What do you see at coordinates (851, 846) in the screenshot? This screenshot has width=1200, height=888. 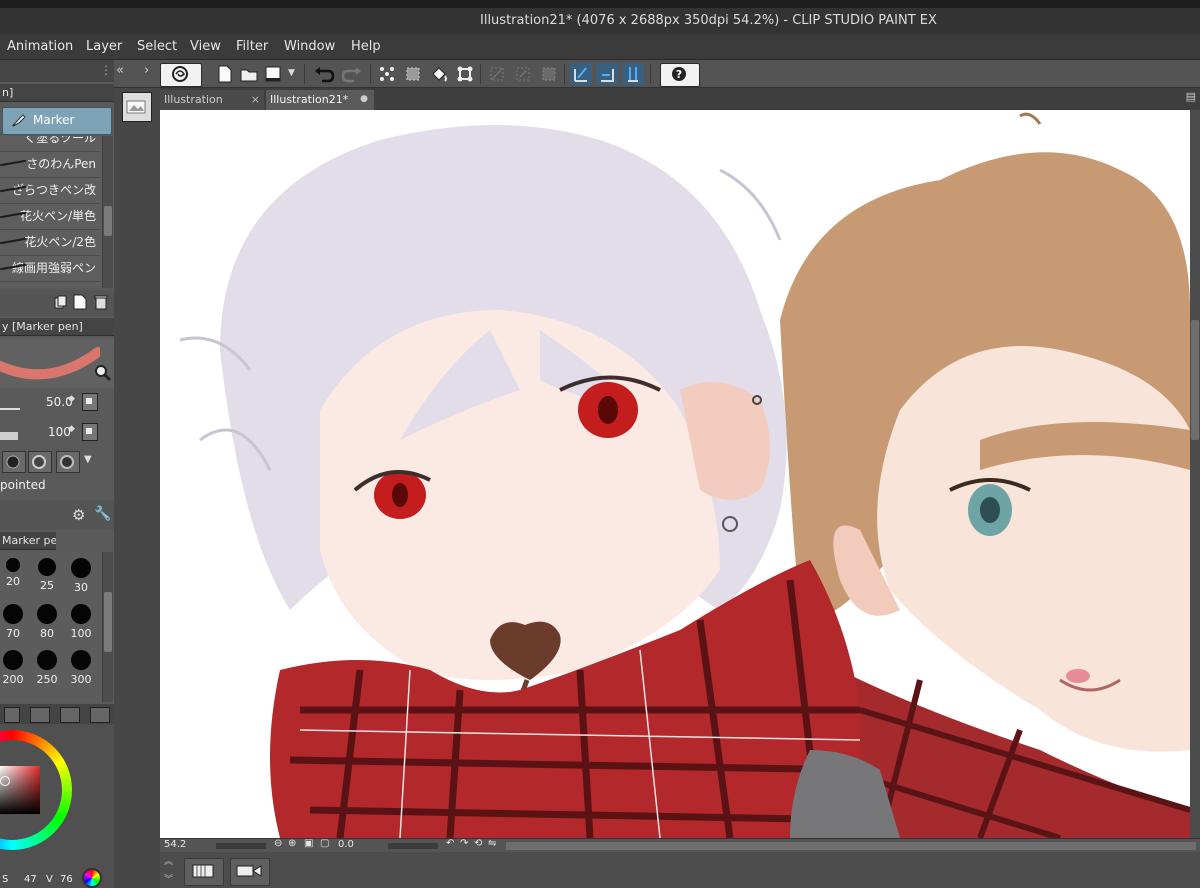 I see `canvas-horizontal-scrollbar` at bounding box center [851, 846].